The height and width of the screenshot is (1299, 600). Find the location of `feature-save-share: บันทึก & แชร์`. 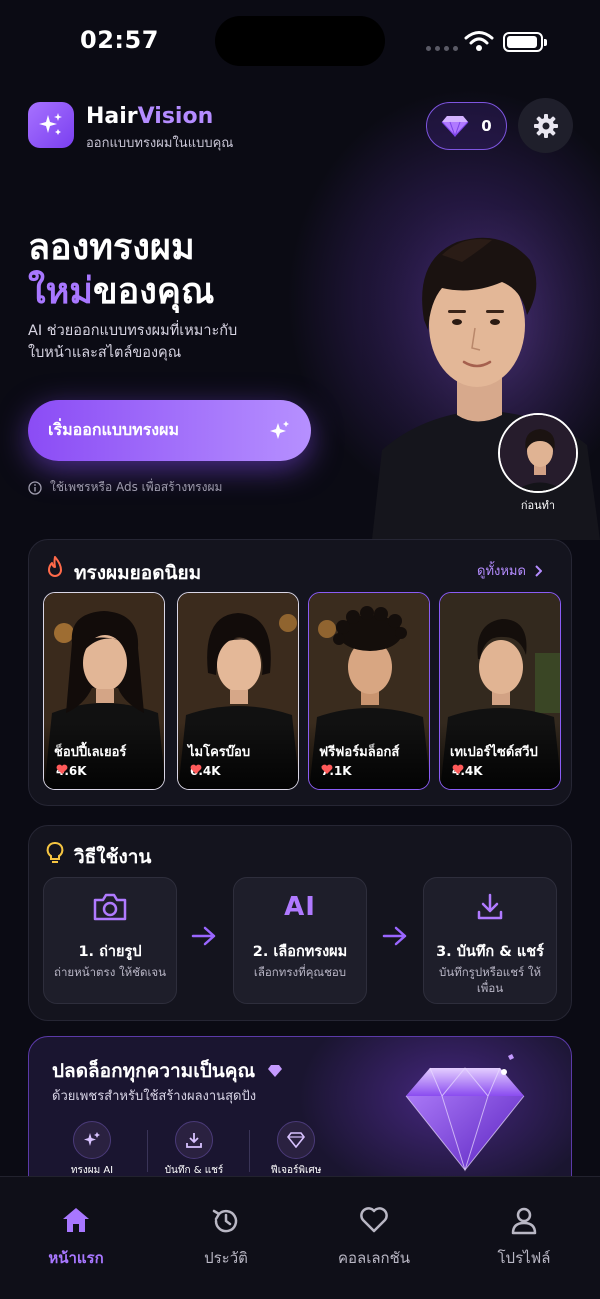

feature-save-share: บันทึก & แชร์ is located at coordinates (194, 1149).